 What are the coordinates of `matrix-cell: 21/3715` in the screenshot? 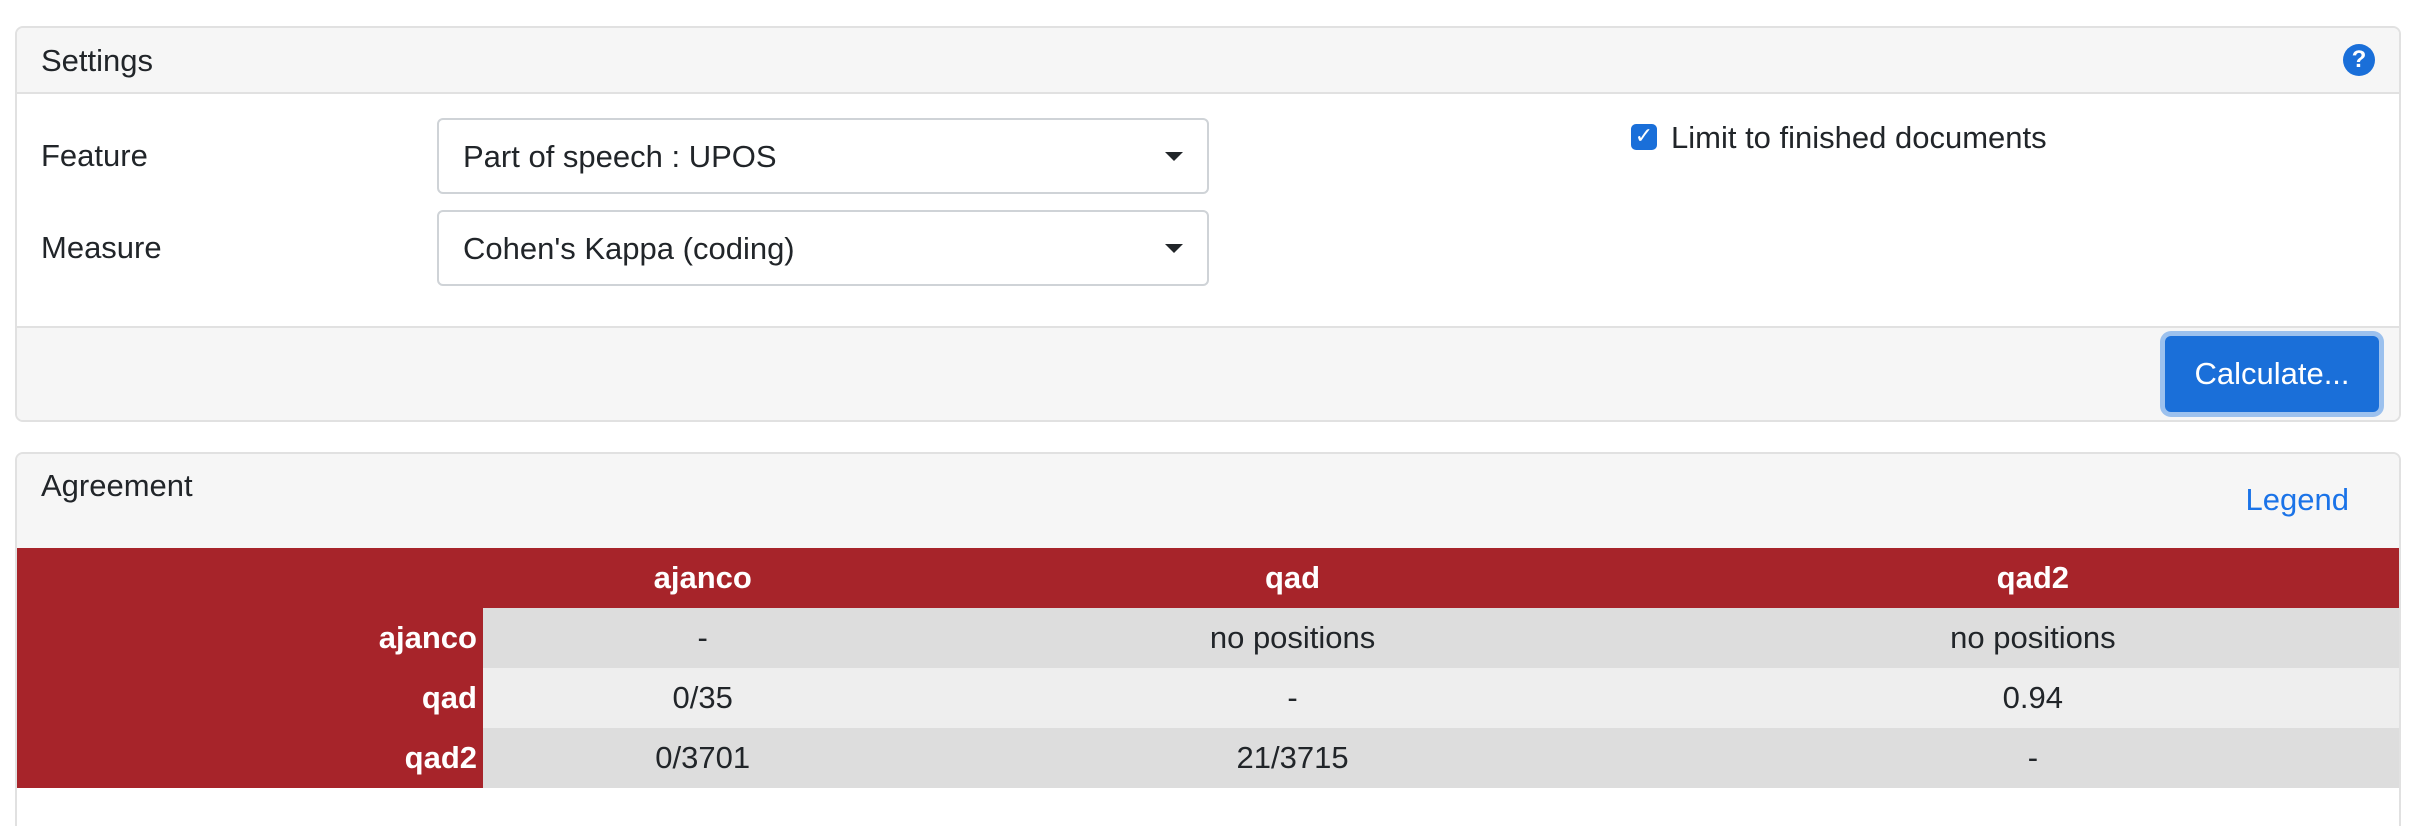 It's located at (1292, 758).